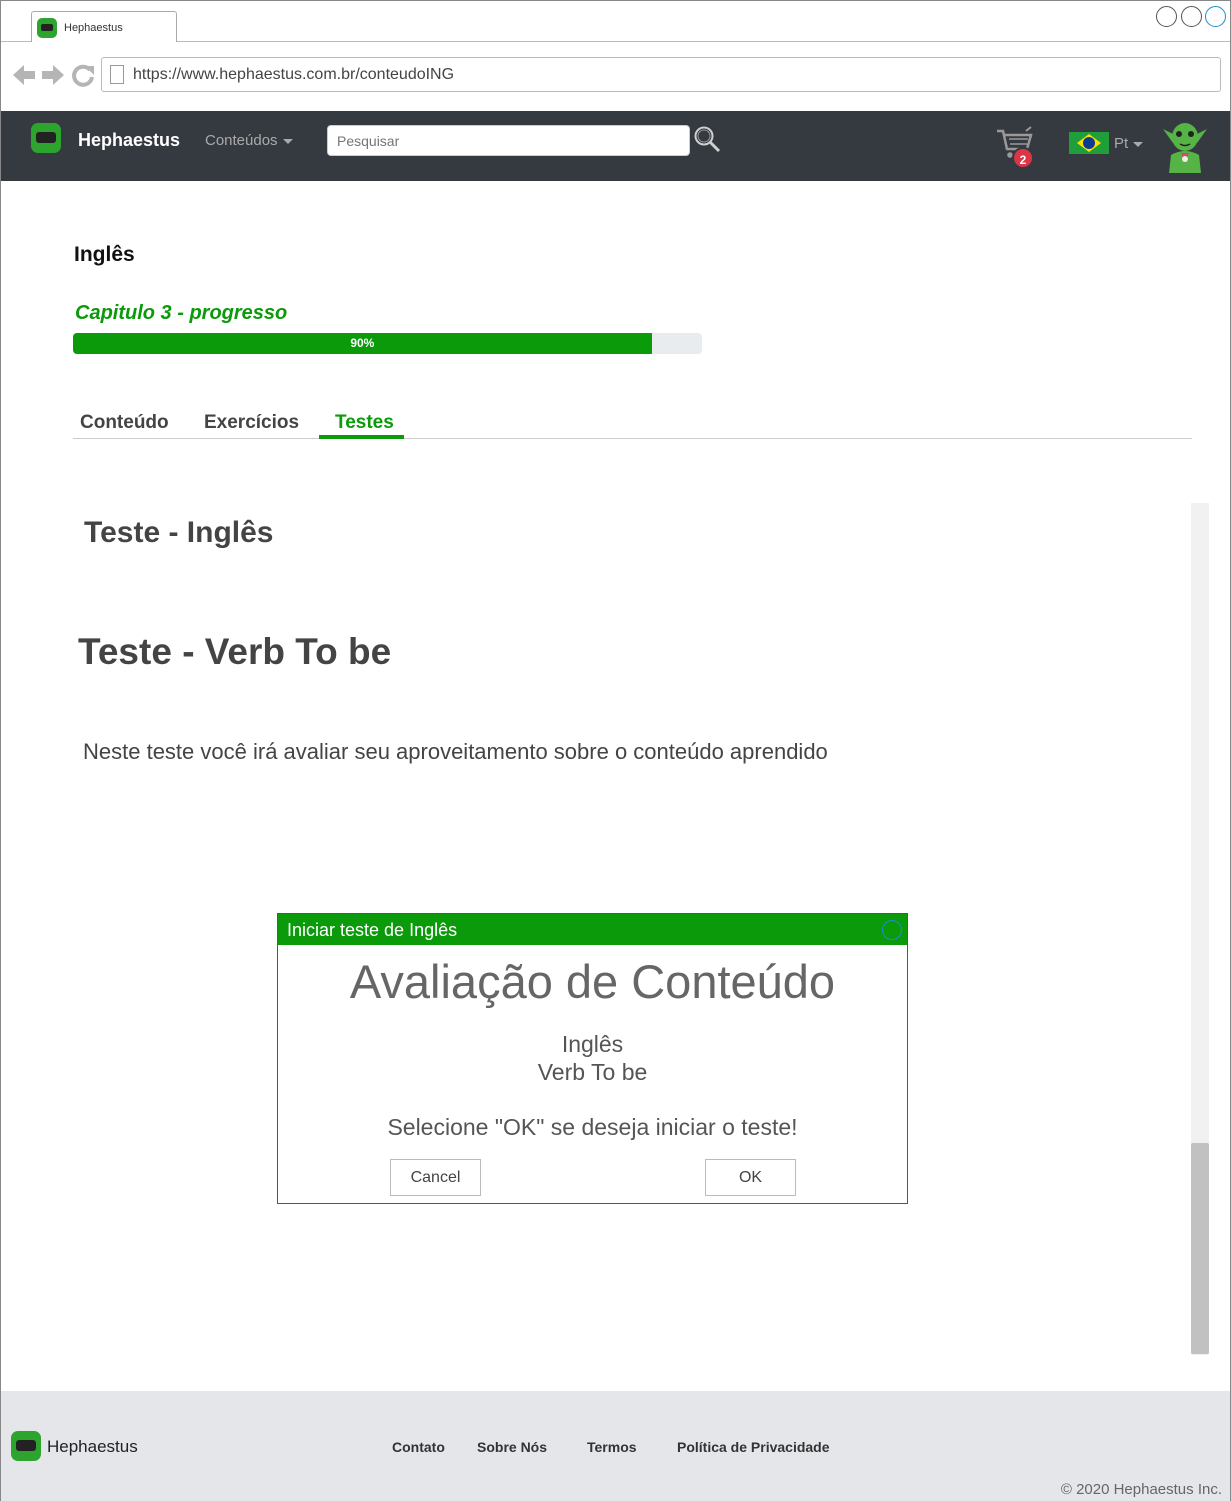  I want to click on footer-link-sobre: Sobre Nós, so click(512, 1447).